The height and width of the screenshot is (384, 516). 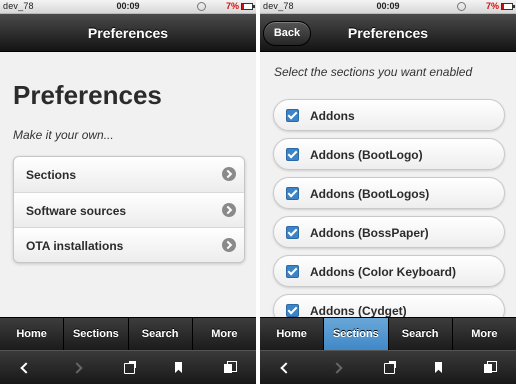 What do you see at coordinates (369, 233) in the screenshot?
I see `section-label: Addons (BossPaper)` at bounding box center [369, 233].